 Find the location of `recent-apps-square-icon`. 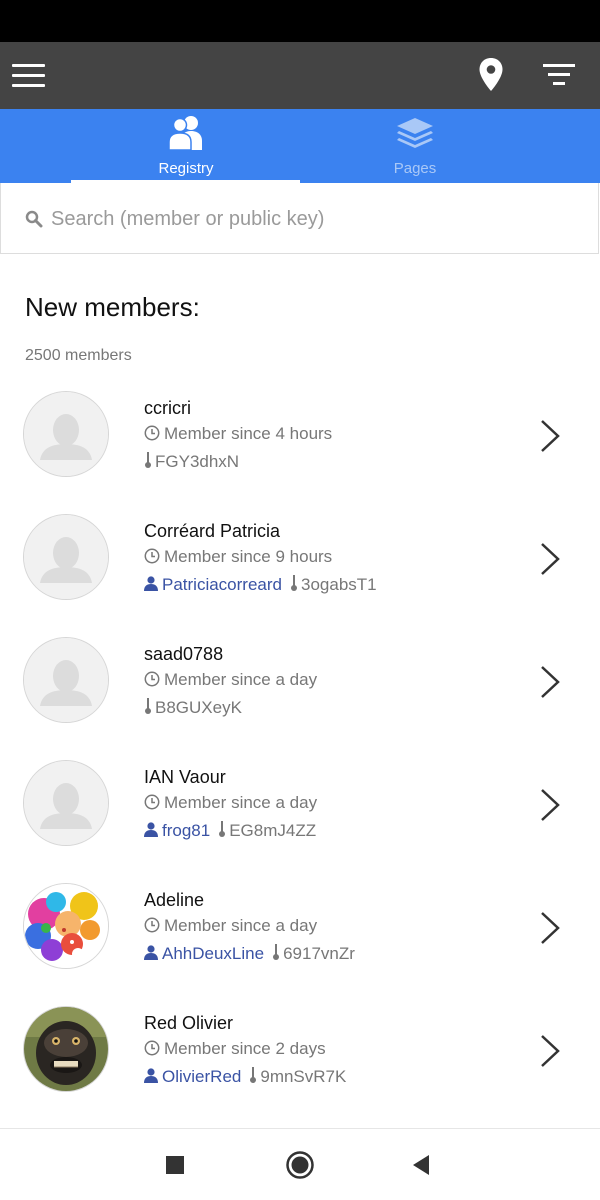

recent-apps-square-icon is located at coordinates (175, 1164).